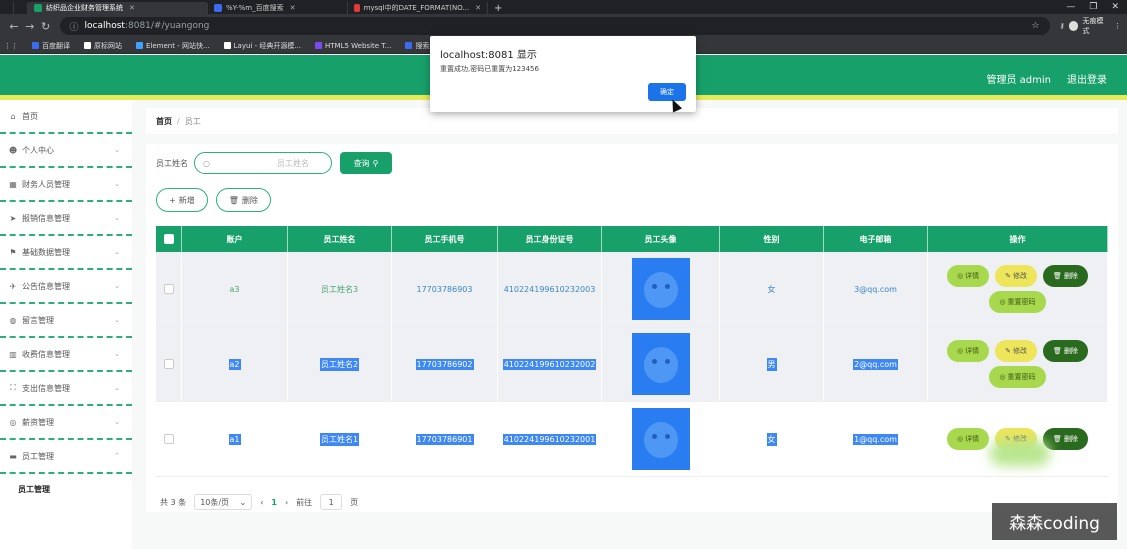  What do you see at coordinates (38, 150) in the screenshot?
I see `sidebar-item-label: 个人中心` at bounding box center [38, 150].